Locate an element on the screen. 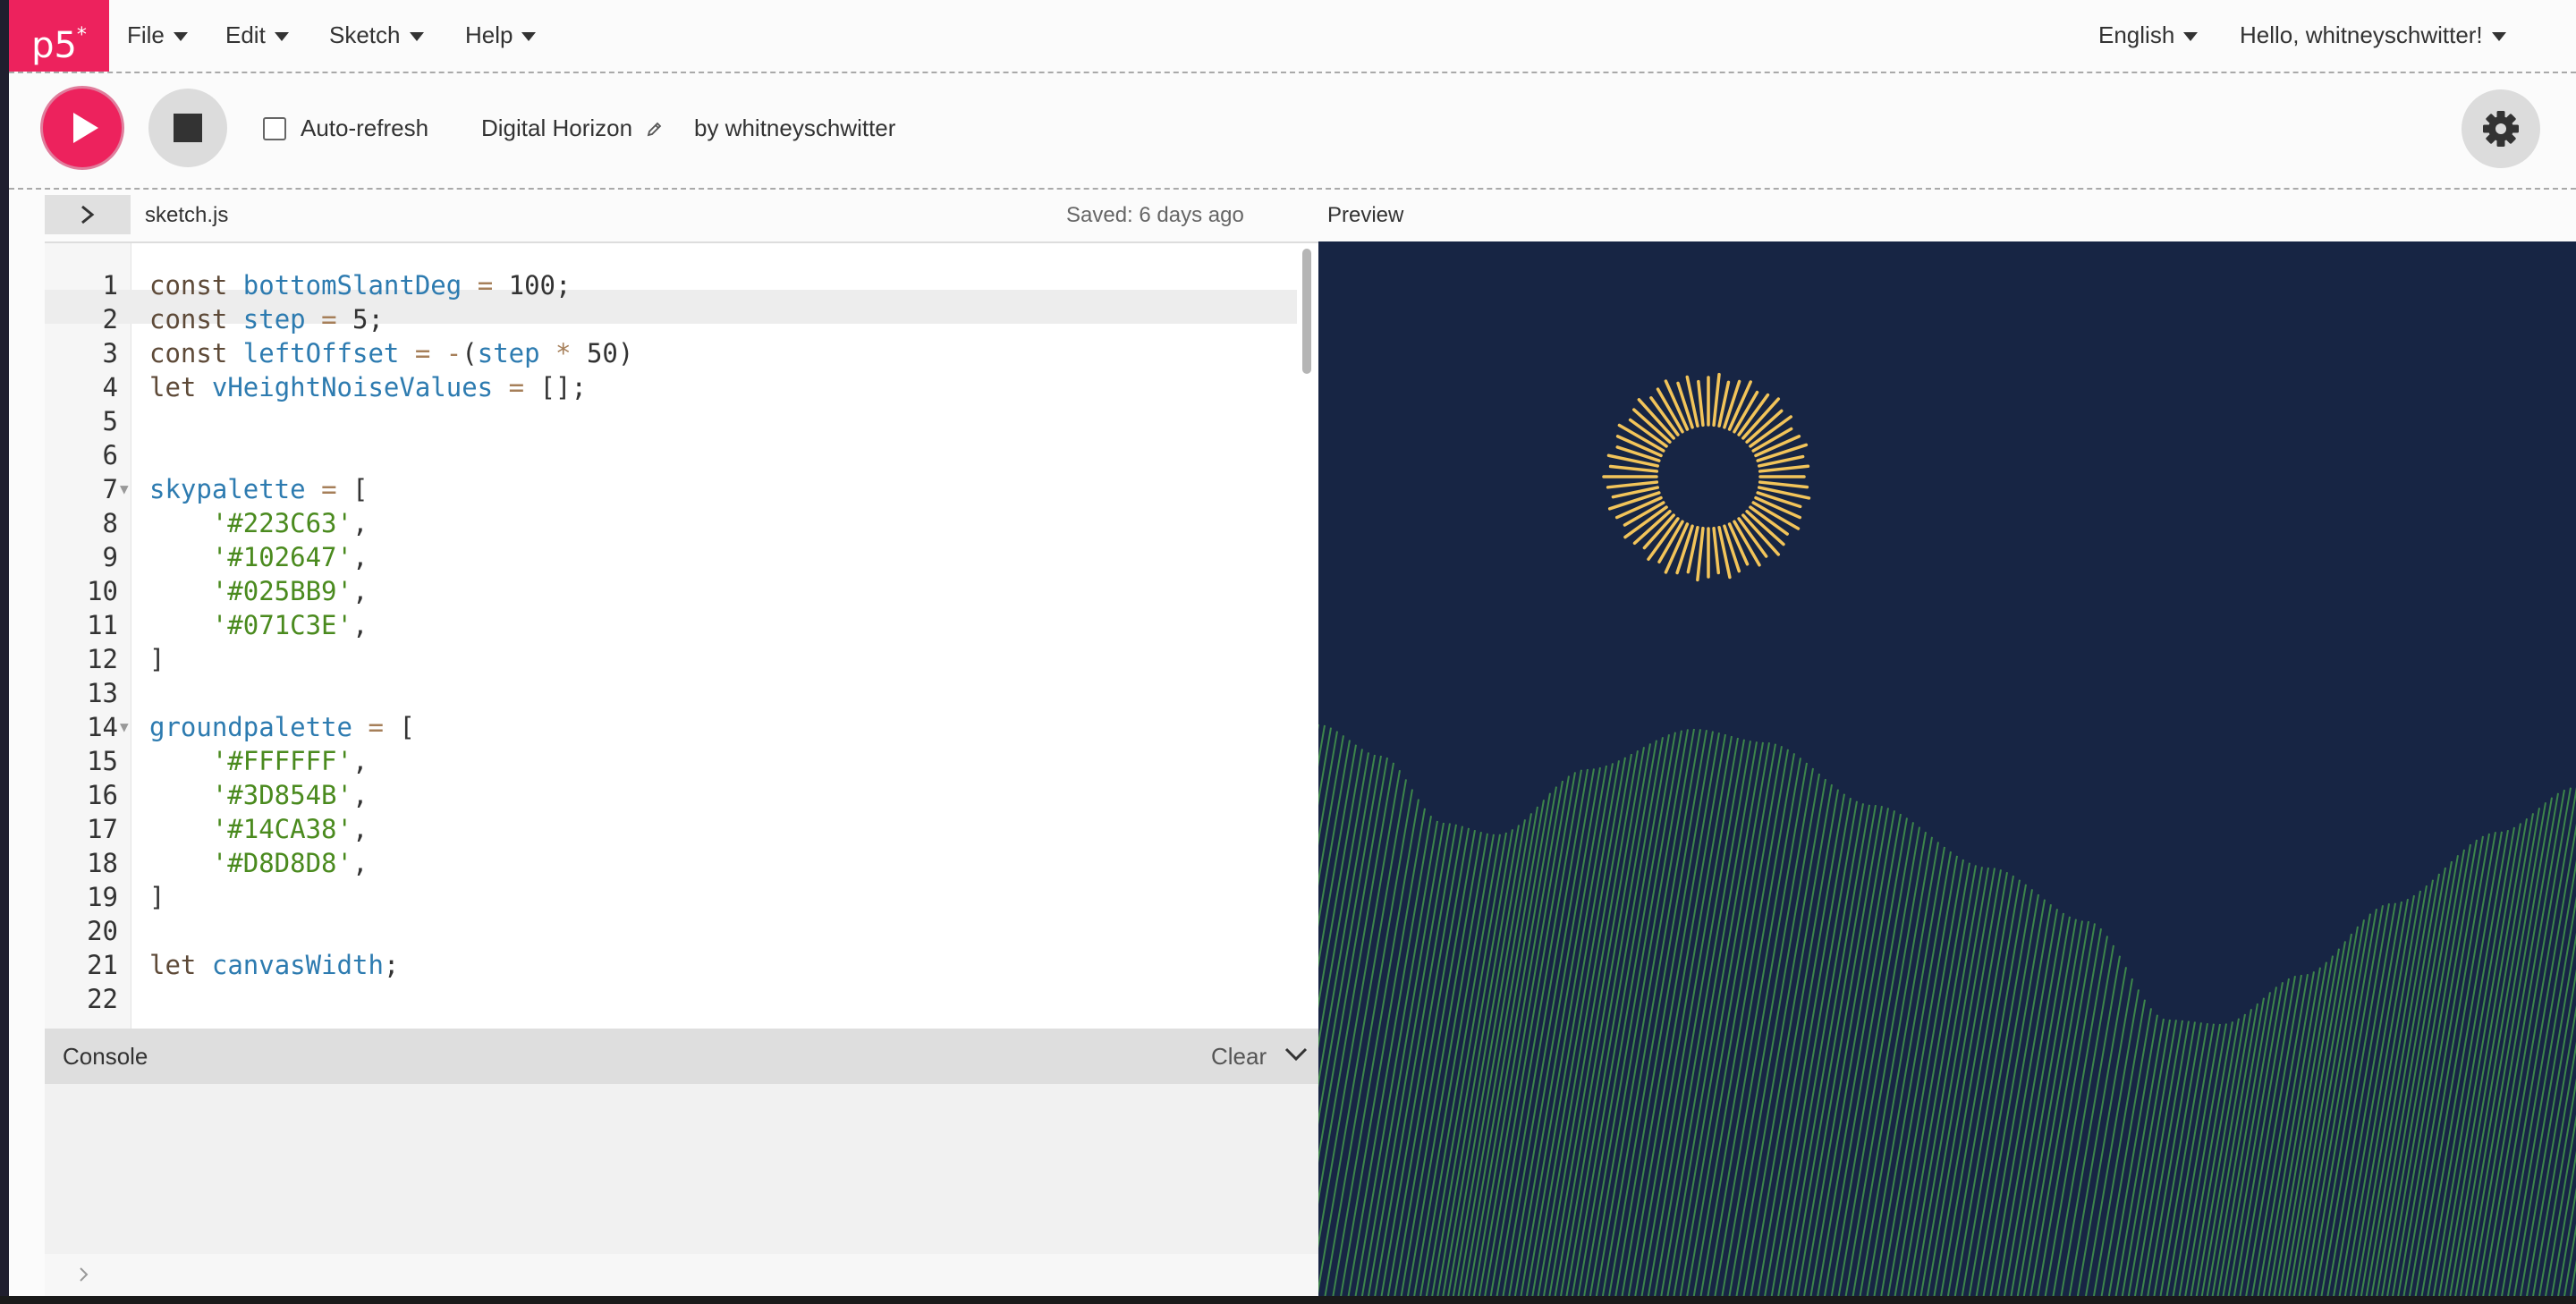 Image resolution: width=2576 pixels, height=1304 pixels. code-line: 5 is located at coordinates (671, 421).